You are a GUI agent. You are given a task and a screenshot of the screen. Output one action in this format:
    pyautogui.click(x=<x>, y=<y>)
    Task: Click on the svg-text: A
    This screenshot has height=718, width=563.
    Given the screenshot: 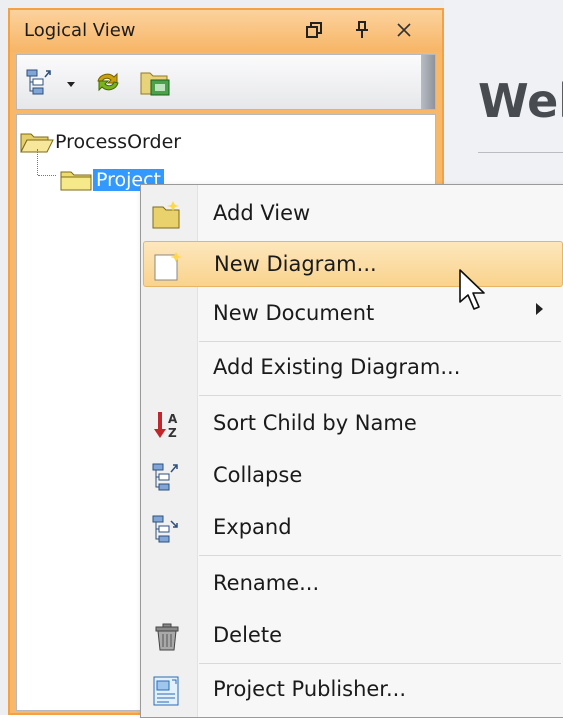 What is the action you would take?
    pyautogui.click(x=173, y=419)
    